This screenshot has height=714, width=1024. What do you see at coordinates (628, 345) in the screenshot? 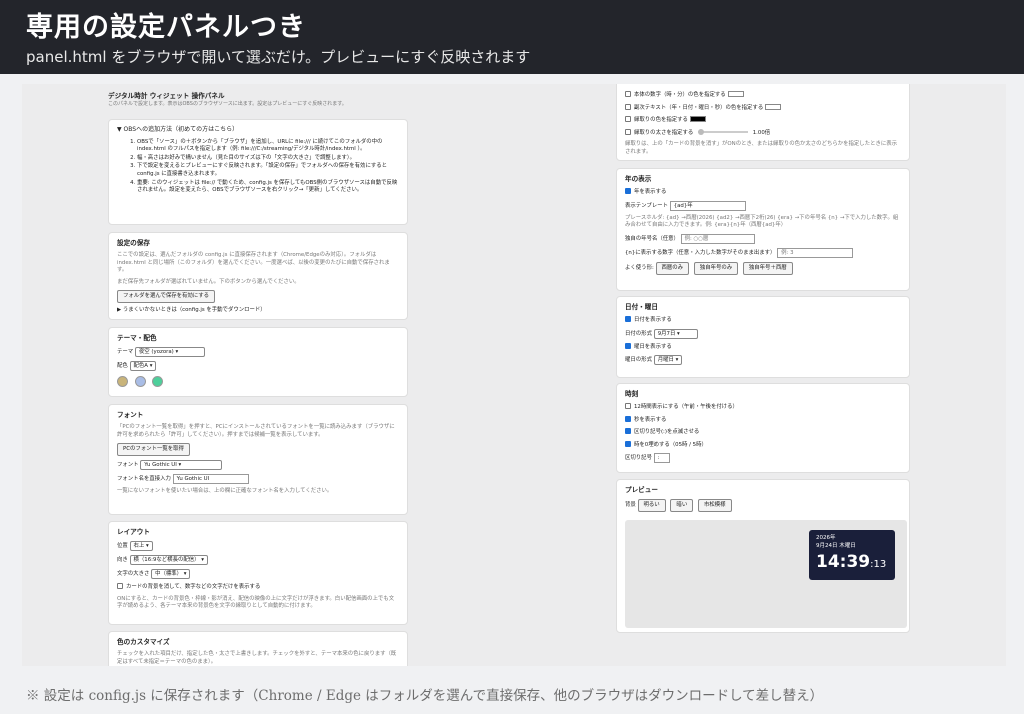
I see `show-weekday-checkbox` at bounding box center [628, 345].